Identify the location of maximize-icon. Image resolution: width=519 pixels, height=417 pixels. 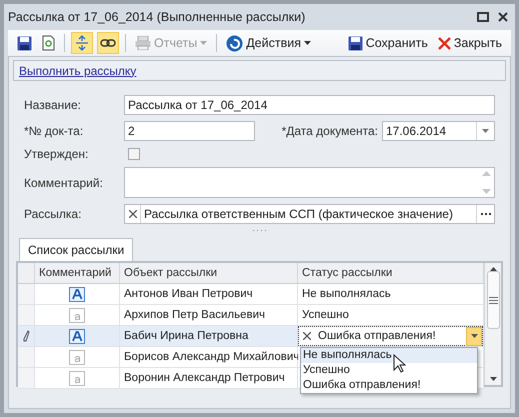
(483, 17).